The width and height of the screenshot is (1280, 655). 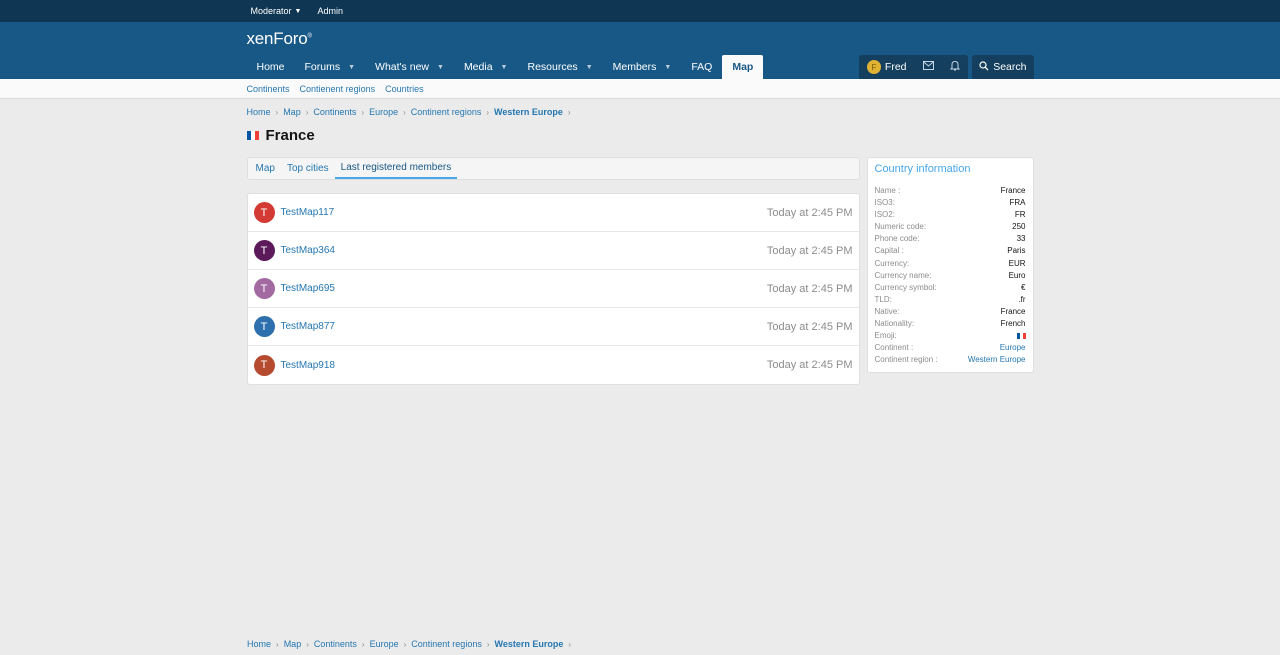 What do you see at coordinates (402, 67) in the screenshot?
I see `nav-tab-label: What's new` at bounding box center [402, 67].